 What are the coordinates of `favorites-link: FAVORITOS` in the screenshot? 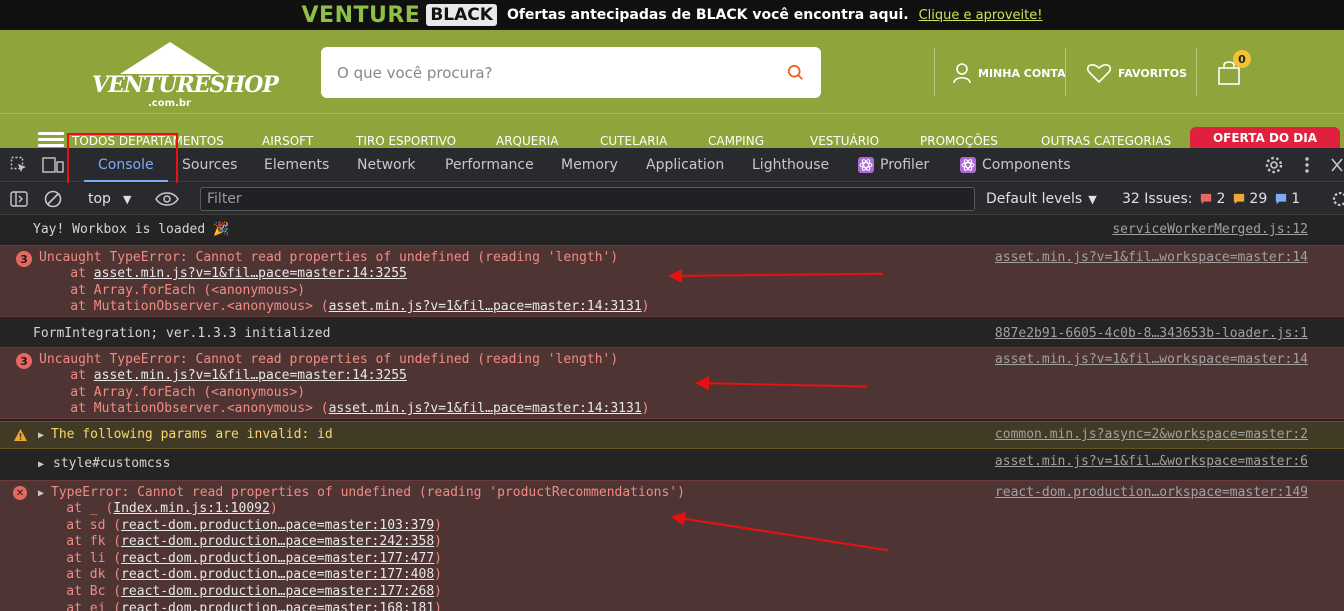 It's located at (1136, 73).